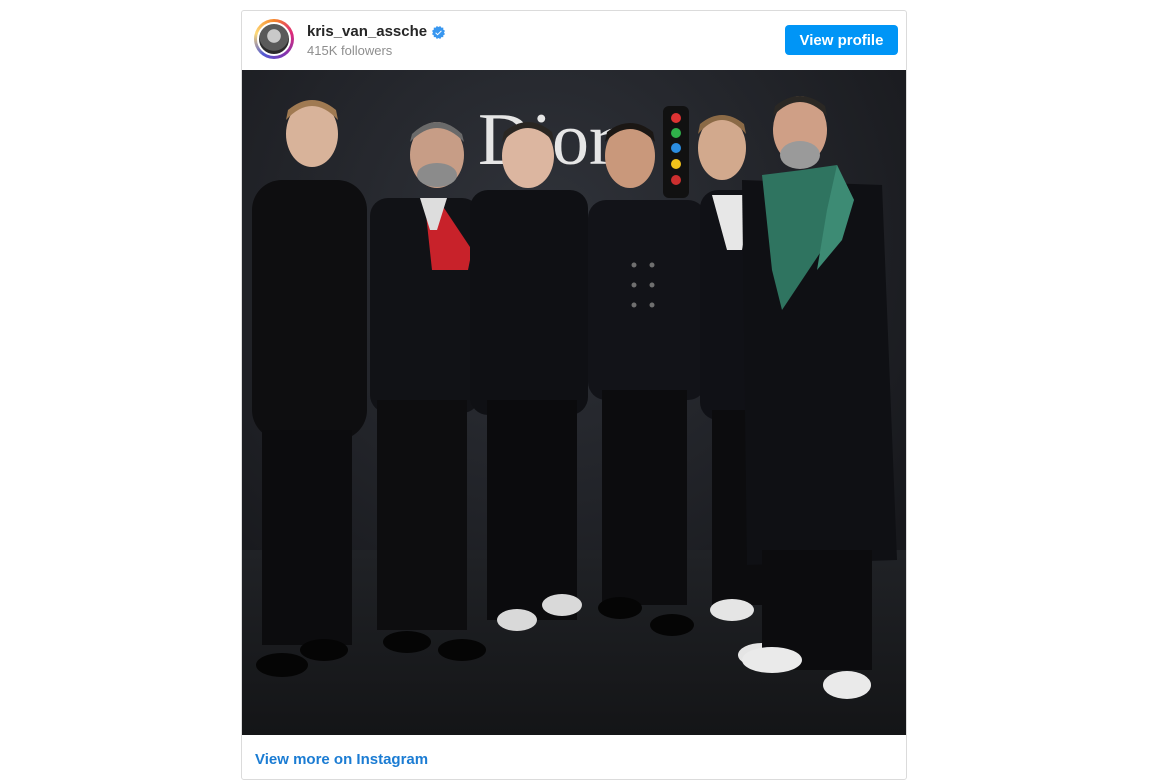 This screenshot has height=780, width=1160. Describe the element at coordinates (676, 152) in the screenshot. I see `traffic-light-prop` at that location.